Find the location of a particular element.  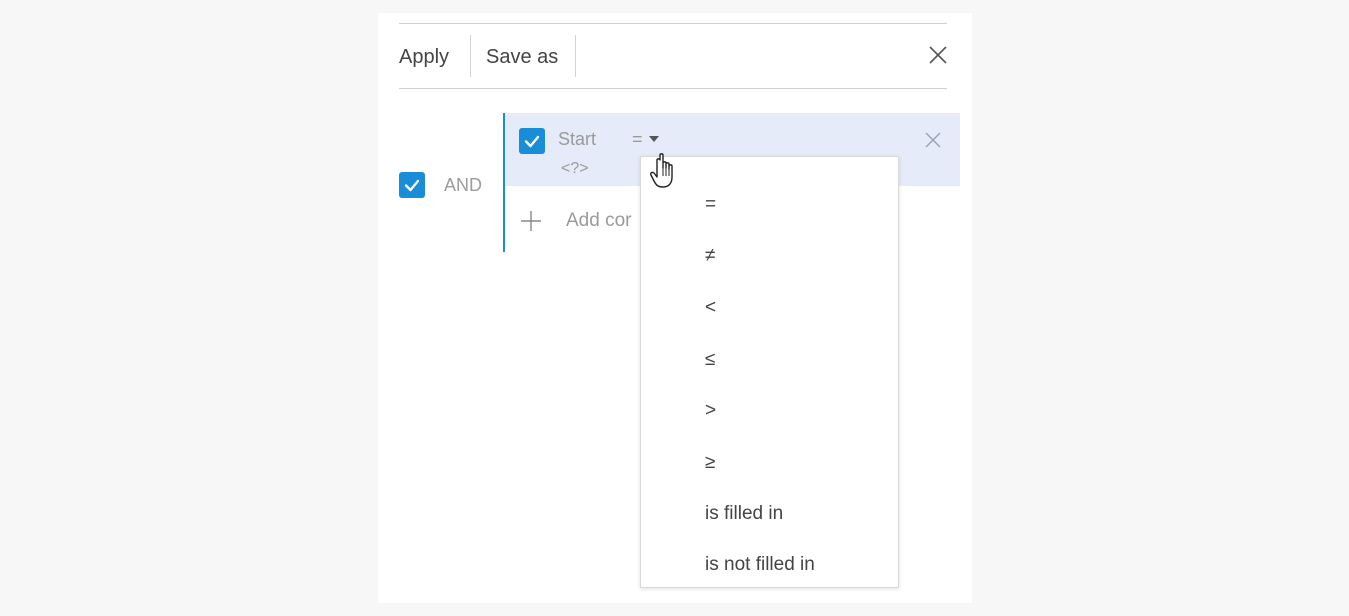

remove-condition-icon is located at coordinates (933, 140).